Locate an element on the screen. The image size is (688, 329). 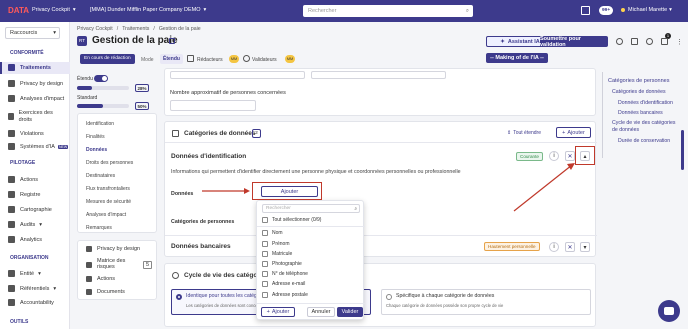
option-item: N° de téléphone is located at coordinates (285, 274).